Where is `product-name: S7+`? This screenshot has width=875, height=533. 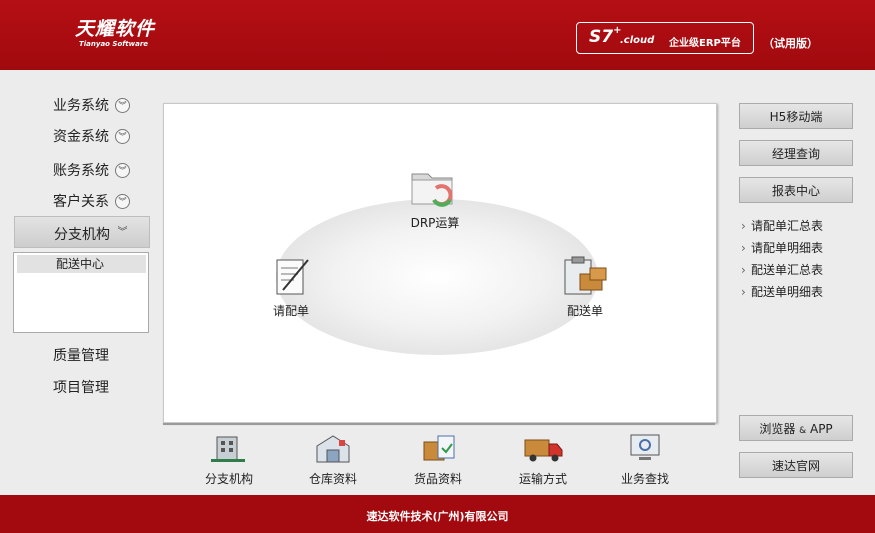
product-name: S7+ is located at coordinates (605, 36).